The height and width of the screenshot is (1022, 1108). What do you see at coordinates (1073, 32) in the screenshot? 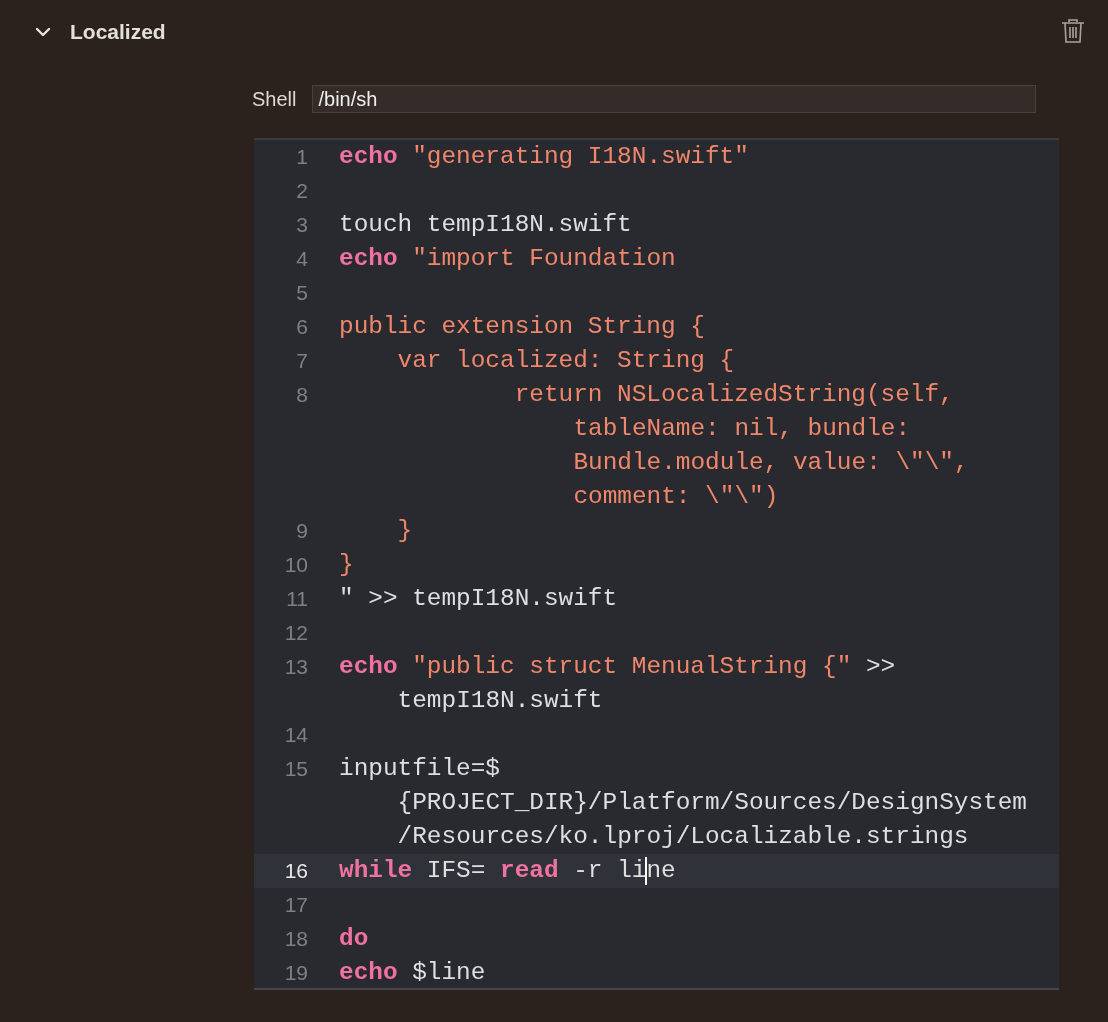
I see `trash-icon` at bounding box center [1073, 32].